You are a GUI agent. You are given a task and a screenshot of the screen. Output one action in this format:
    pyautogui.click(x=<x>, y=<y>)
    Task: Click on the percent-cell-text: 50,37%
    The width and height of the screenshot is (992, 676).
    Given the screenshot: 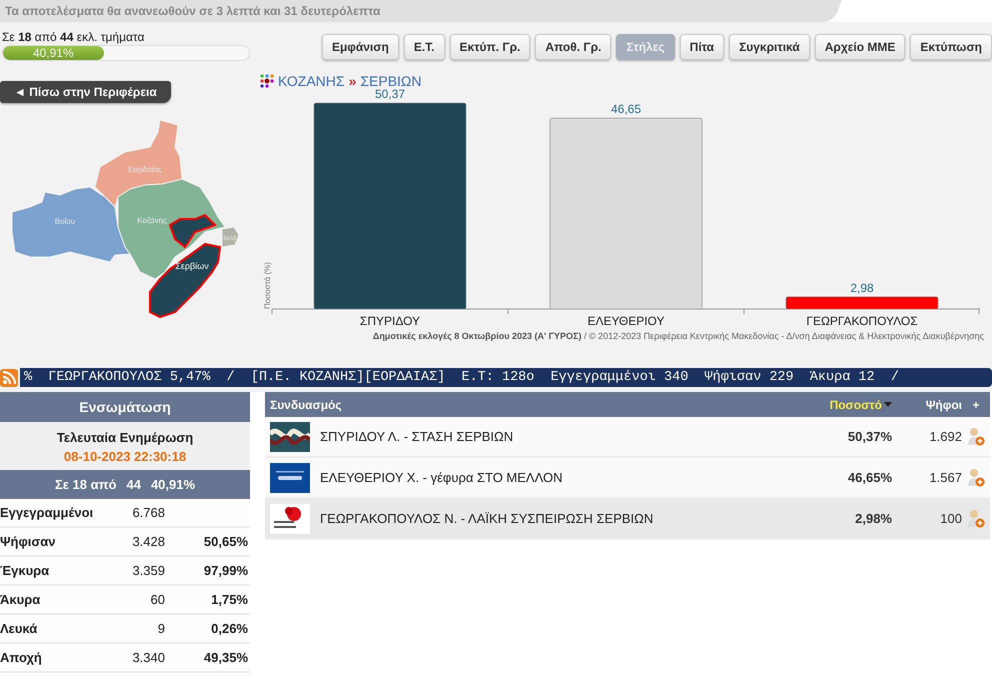 What is the action you would take?
    pyautogui.click(x=869, y=436)
    